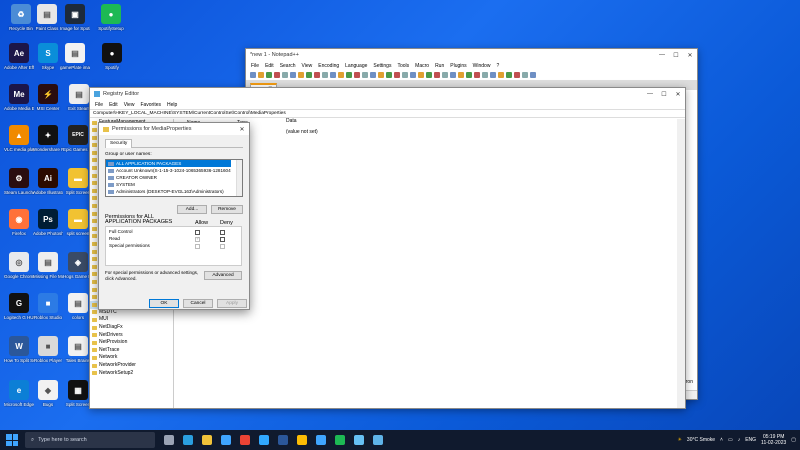 Image resolution: width=800 pixels, height=450 pixels. Describe the element at coordinates (439, 66) in the screenshot. I see `menu-item: Run` at that location.